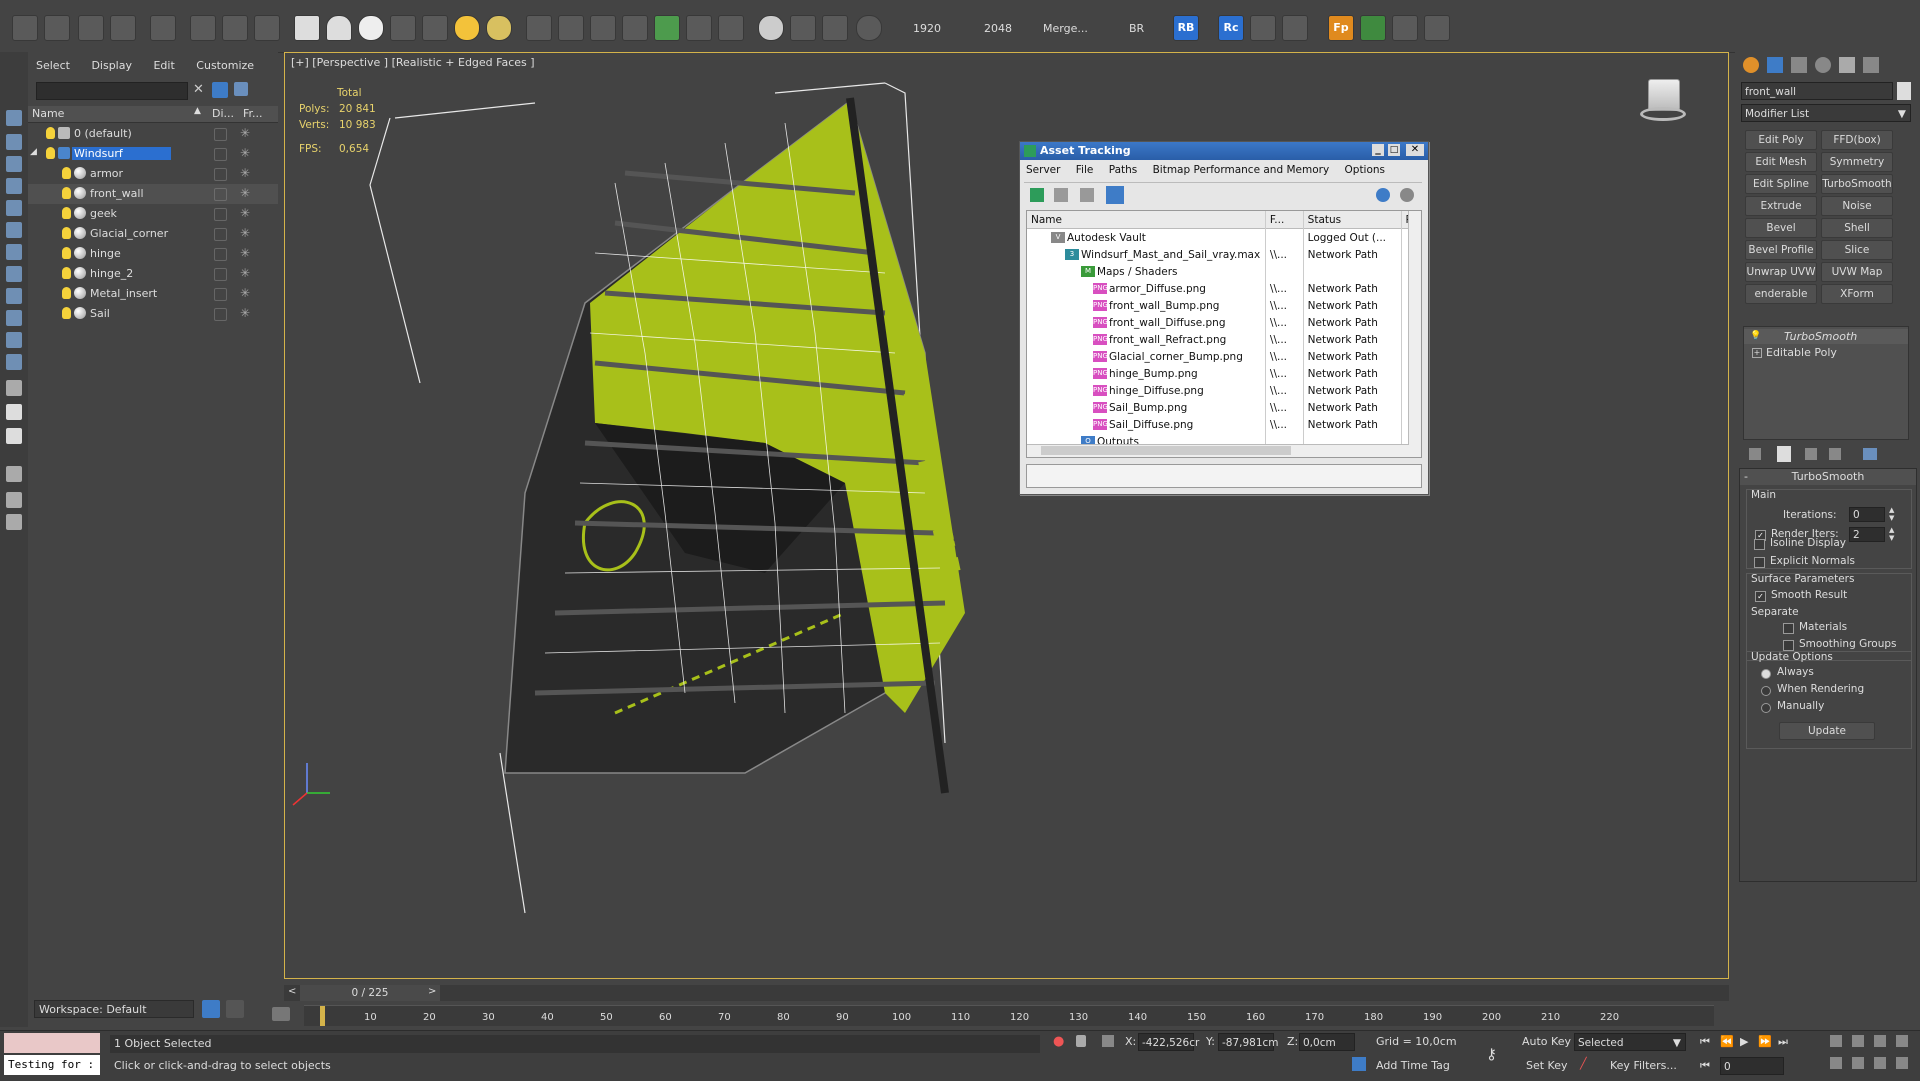 This screenshot has height=1081, width=1920. I want to click on object-row: armor ✳, so click(153, 174).